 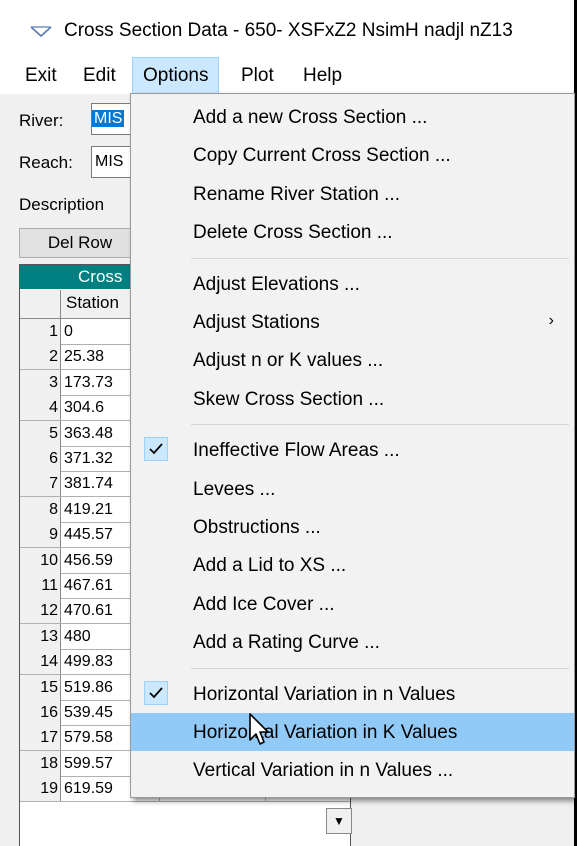 I want to click on station-cell: 173.73, so click(x=88, y=382).